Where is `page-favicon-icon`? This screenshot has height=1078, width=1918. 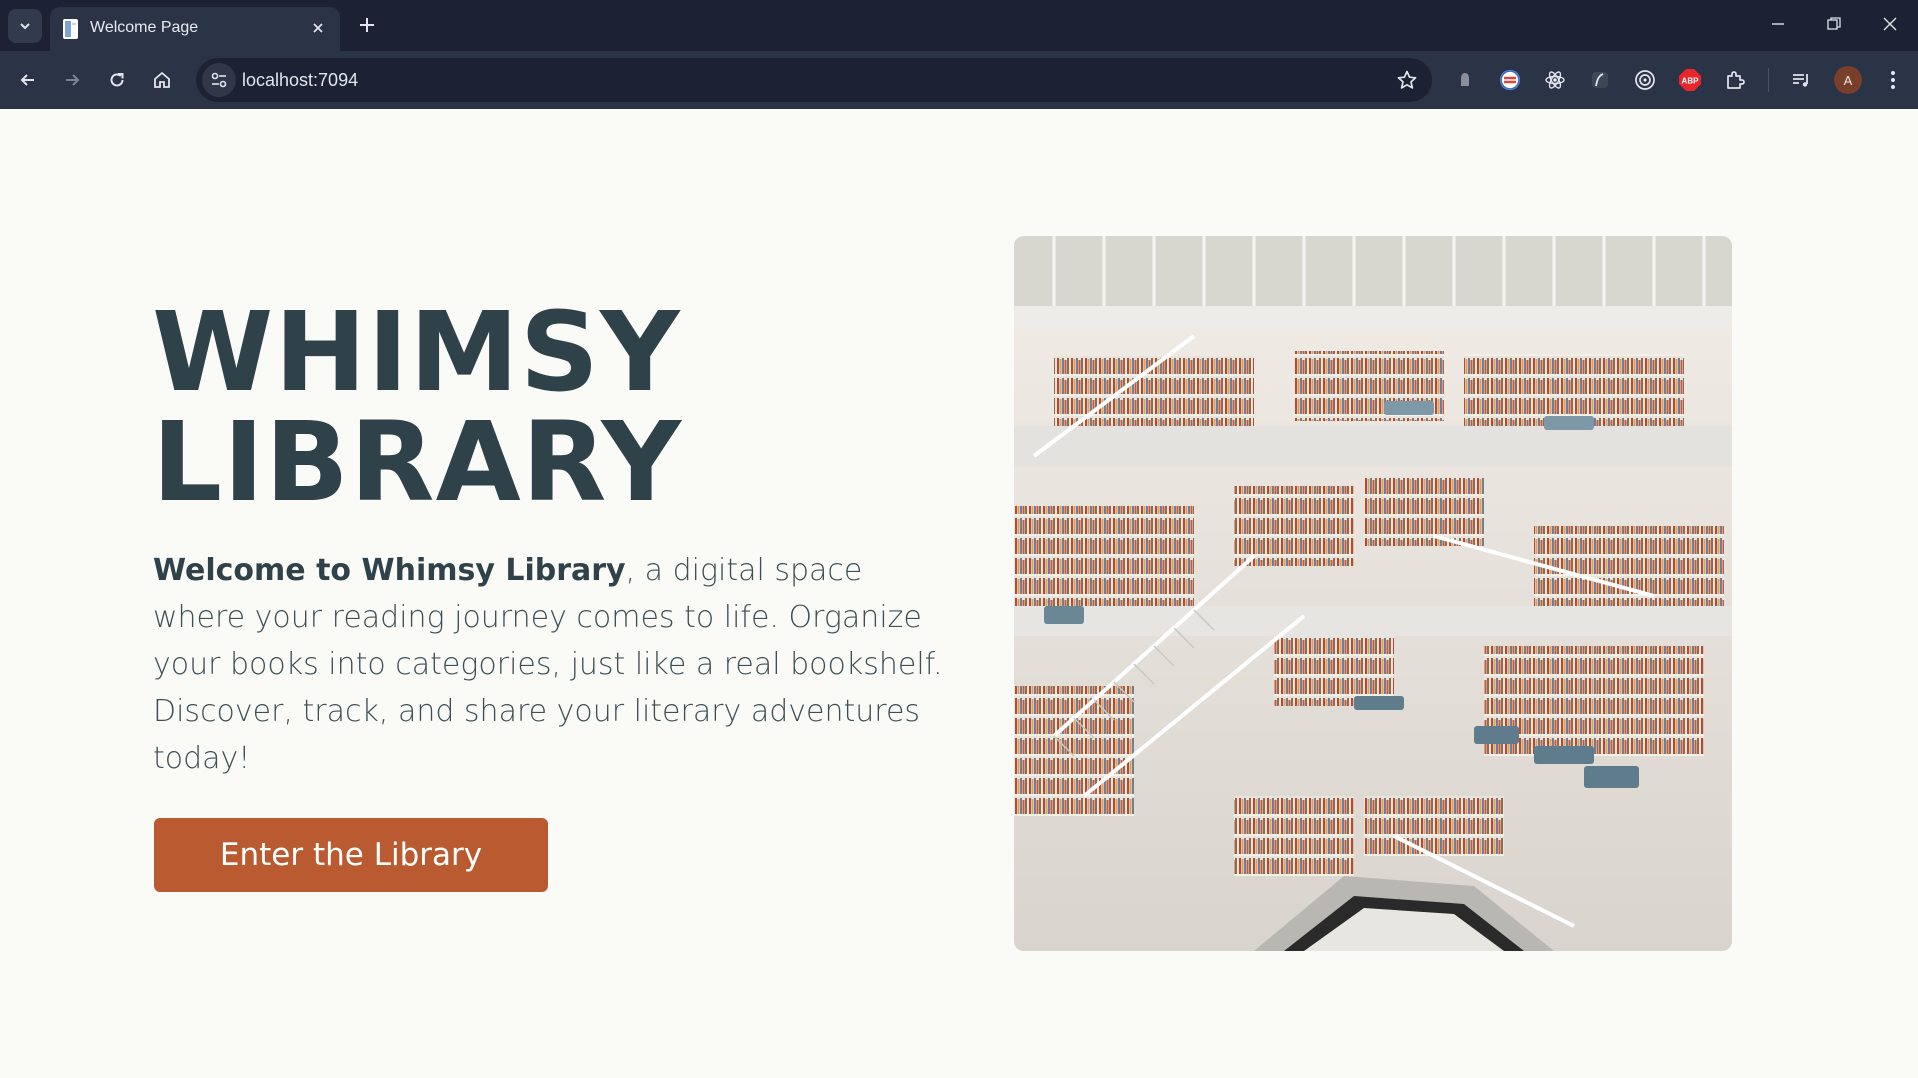
page-favicon-icon is located at coordinates (70, 29).